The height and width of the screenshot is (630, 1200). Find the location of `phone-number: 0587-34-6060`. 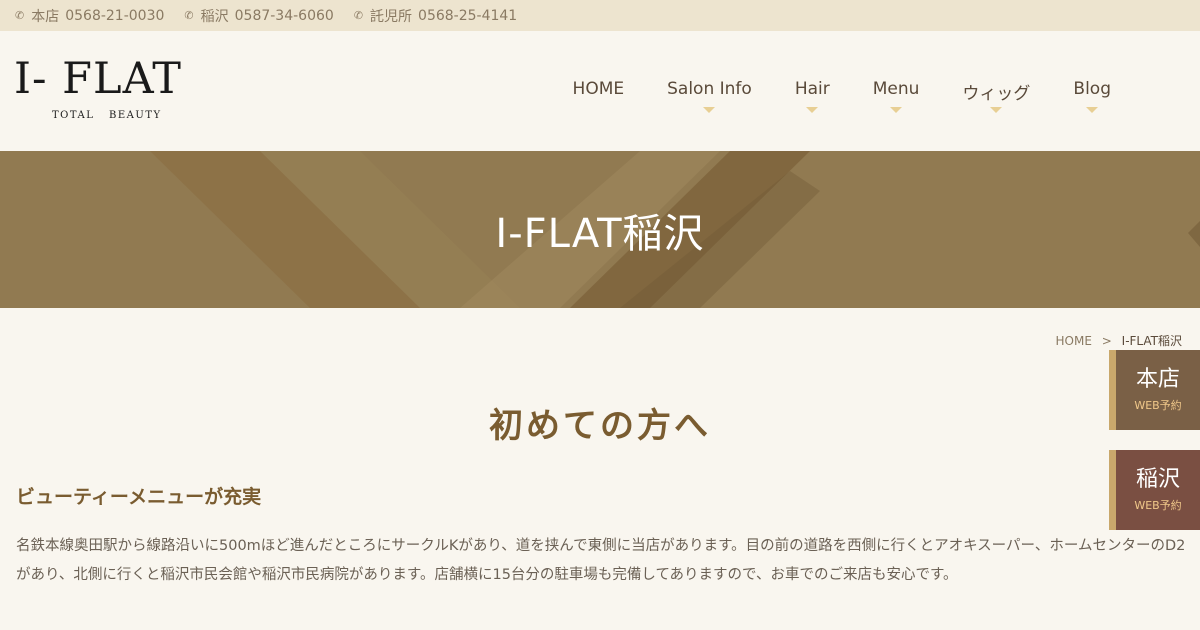

phone-number: 0587-34-6060 is located at coordinates (284, 15).